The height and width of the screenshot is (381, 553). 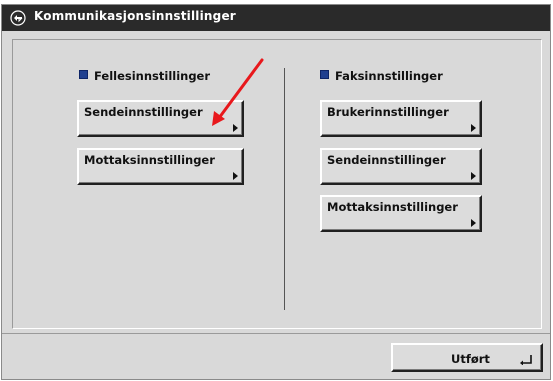 I want to click on fax-settings-label: Faksinnstillinger, so click(x=389, y=76).